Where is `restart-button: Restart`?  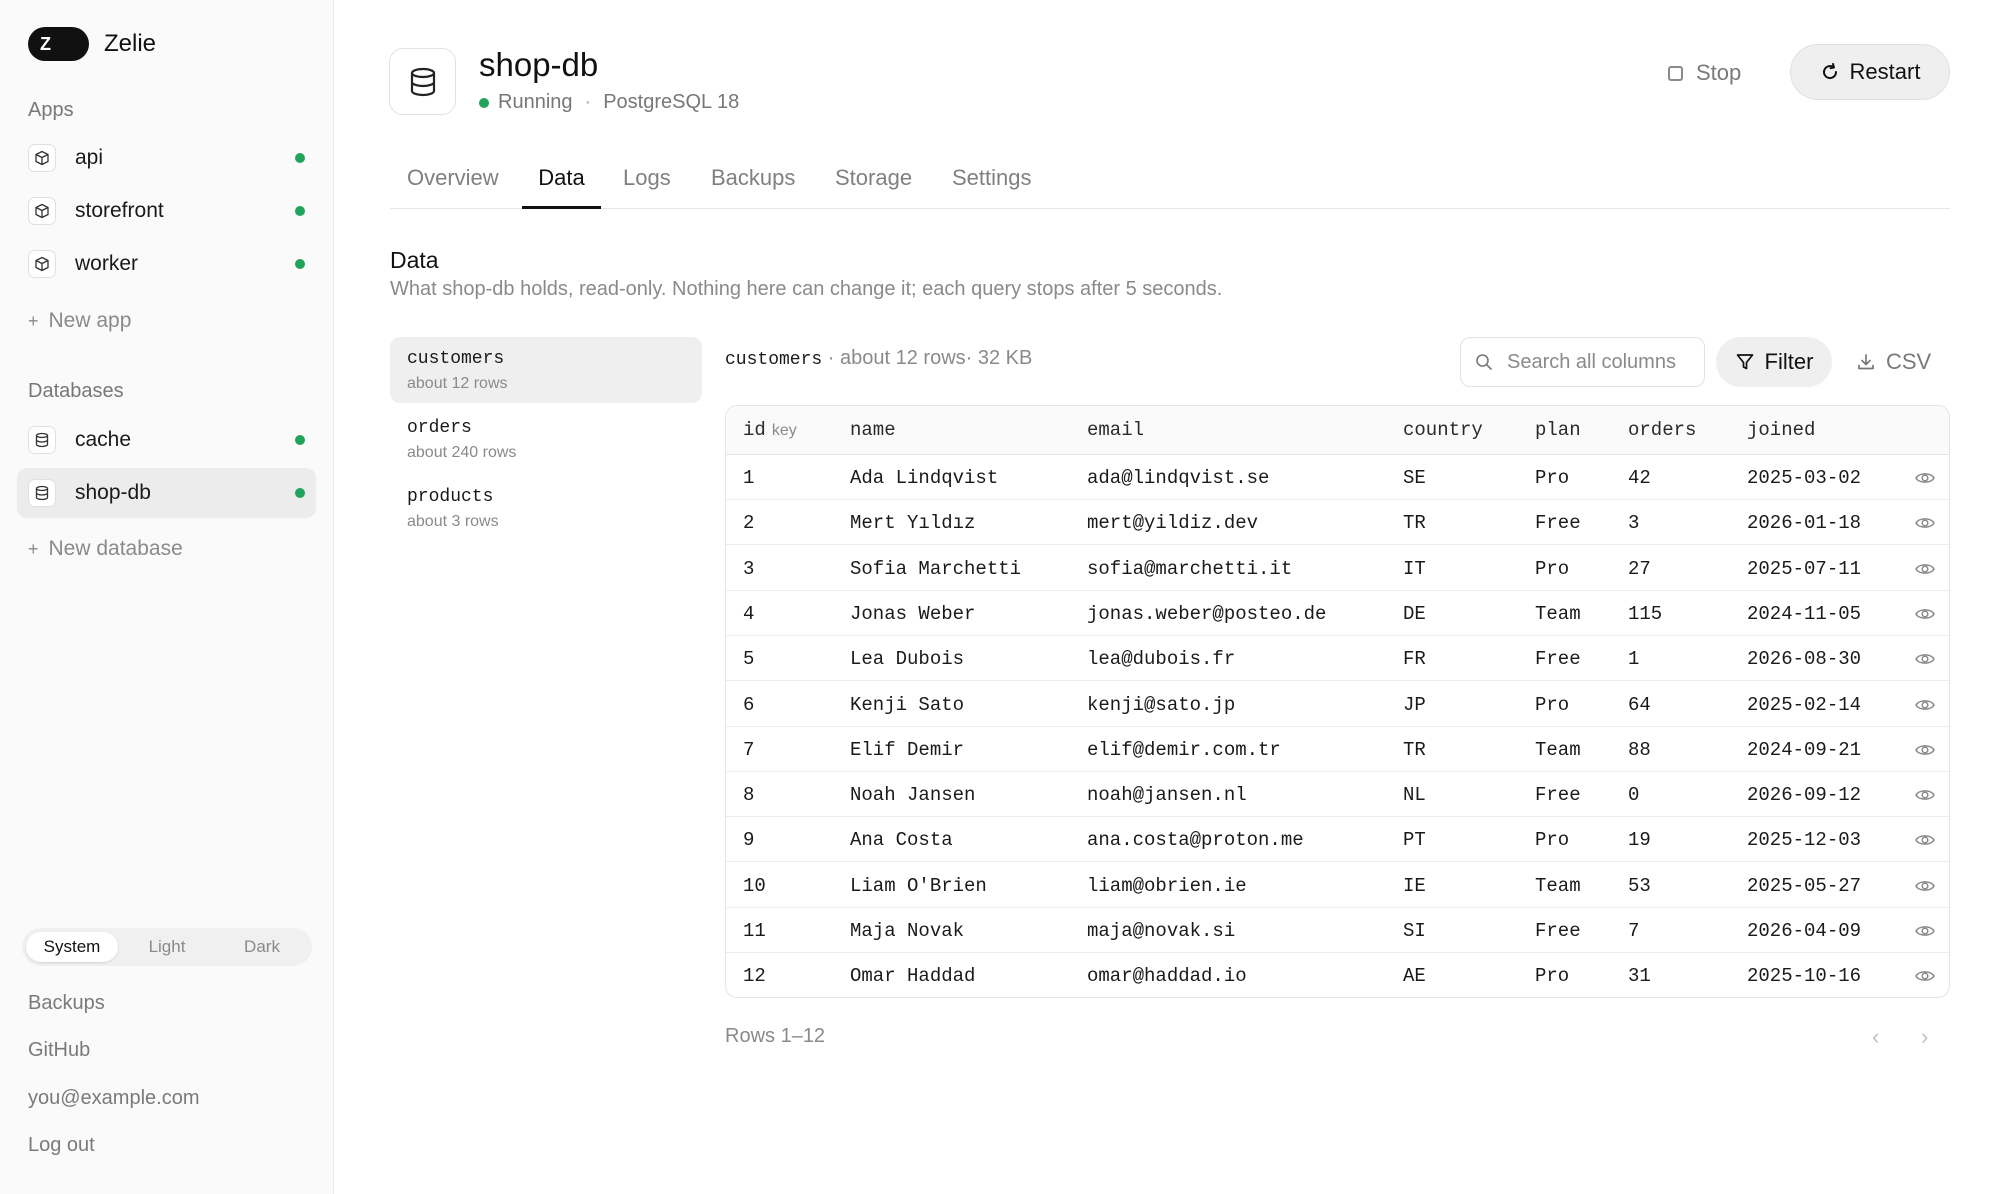
restart-button: Restart is located at coordinates (1870, 72).